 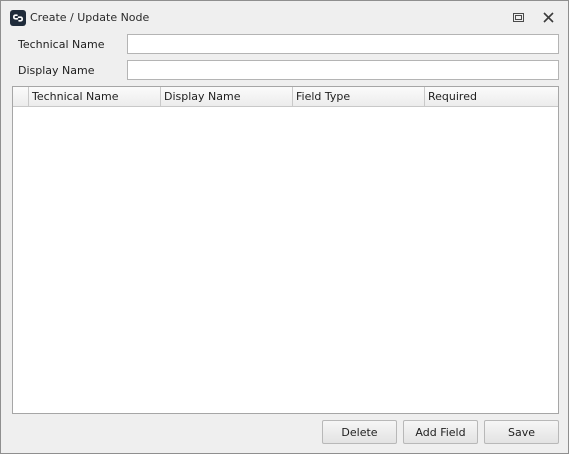 I want to click on column-header-field-type: Field Type, so click(x=359, y=96).